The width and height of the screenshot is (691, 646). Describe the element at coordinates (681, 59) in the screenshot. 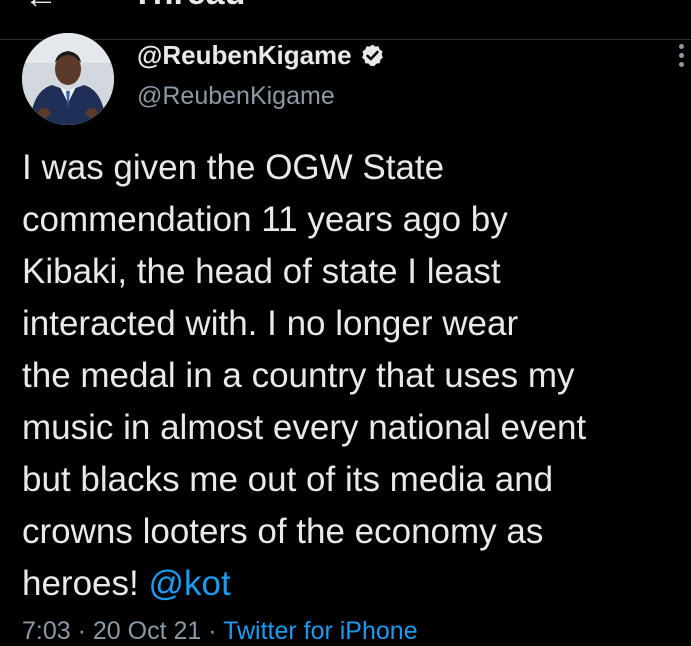

I see `more-options-icon` at that location.